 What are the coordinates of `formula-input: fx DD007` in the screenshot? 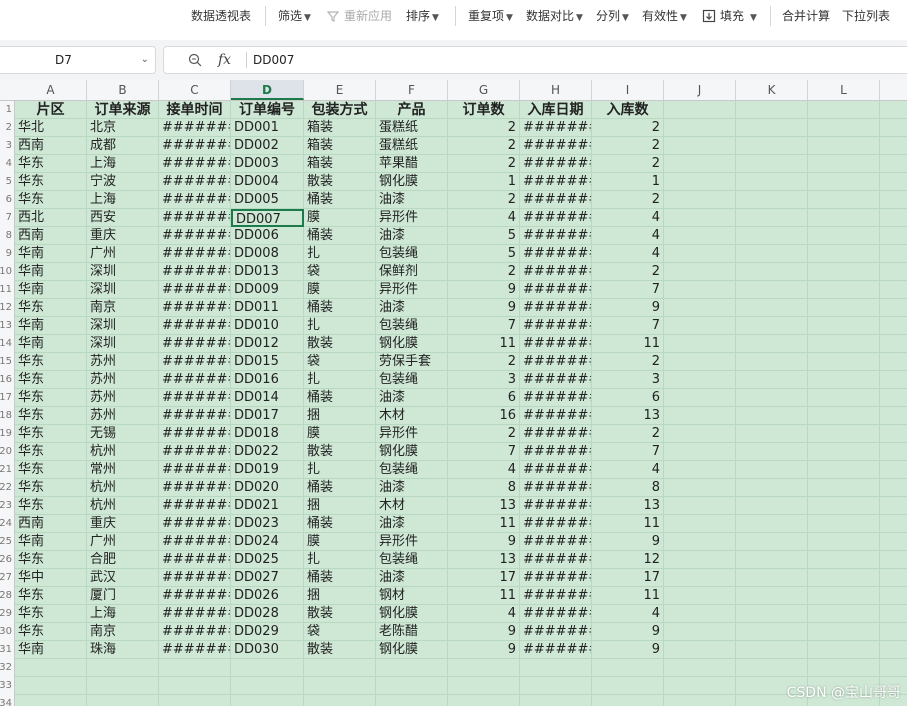 It's located at (535, 60).